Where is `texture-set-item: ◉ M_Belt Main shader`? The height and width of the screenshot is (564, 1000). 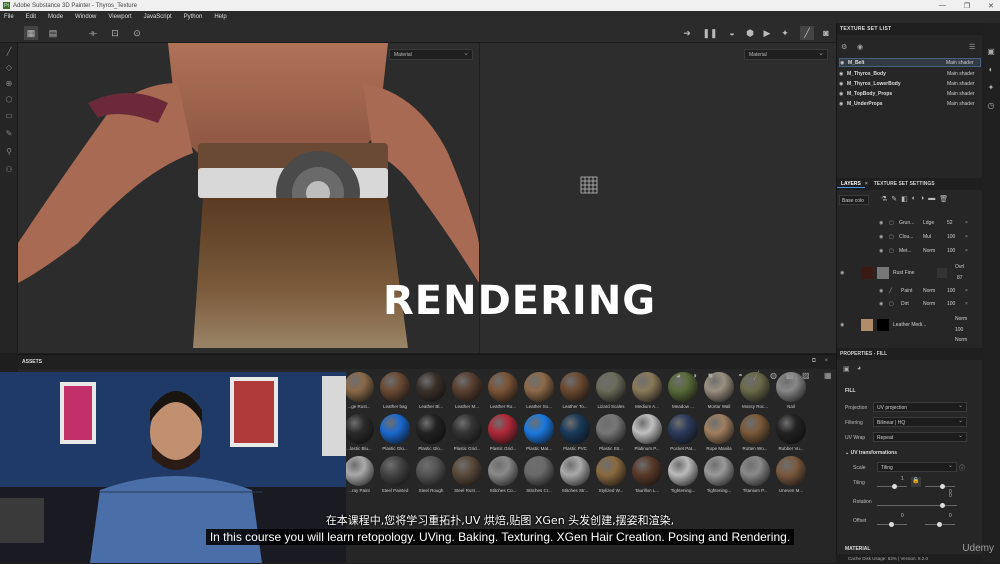
texture-set-item: ◉ M_Belt Main shader is located at coordinates (910, 62).